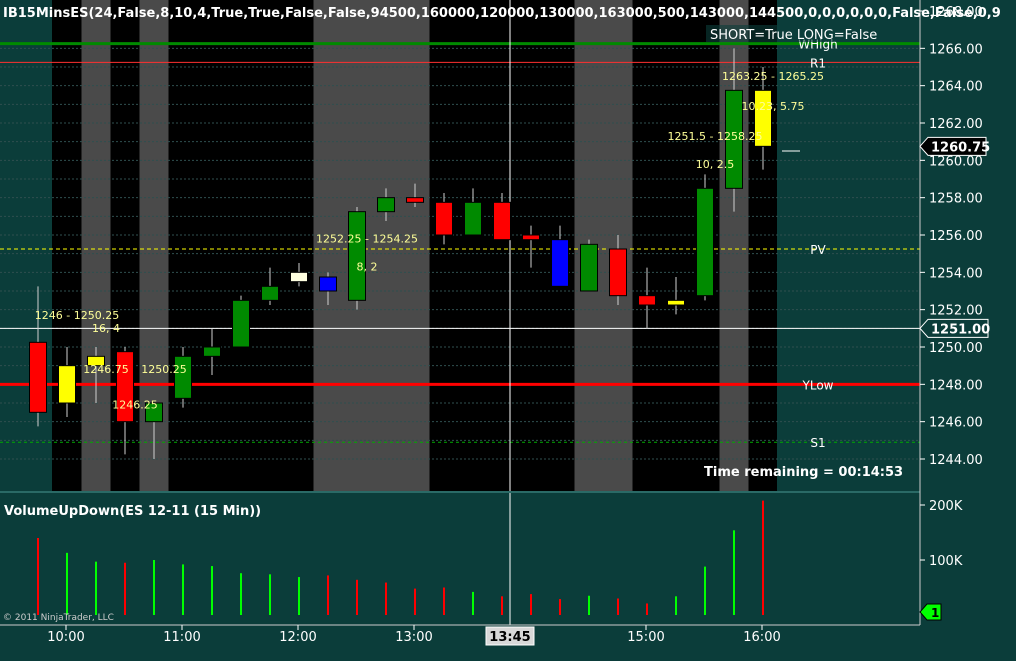  Describe the element at coordinates (818, 63) in the screenshot. I see `level-label-r1: R1` at that location.